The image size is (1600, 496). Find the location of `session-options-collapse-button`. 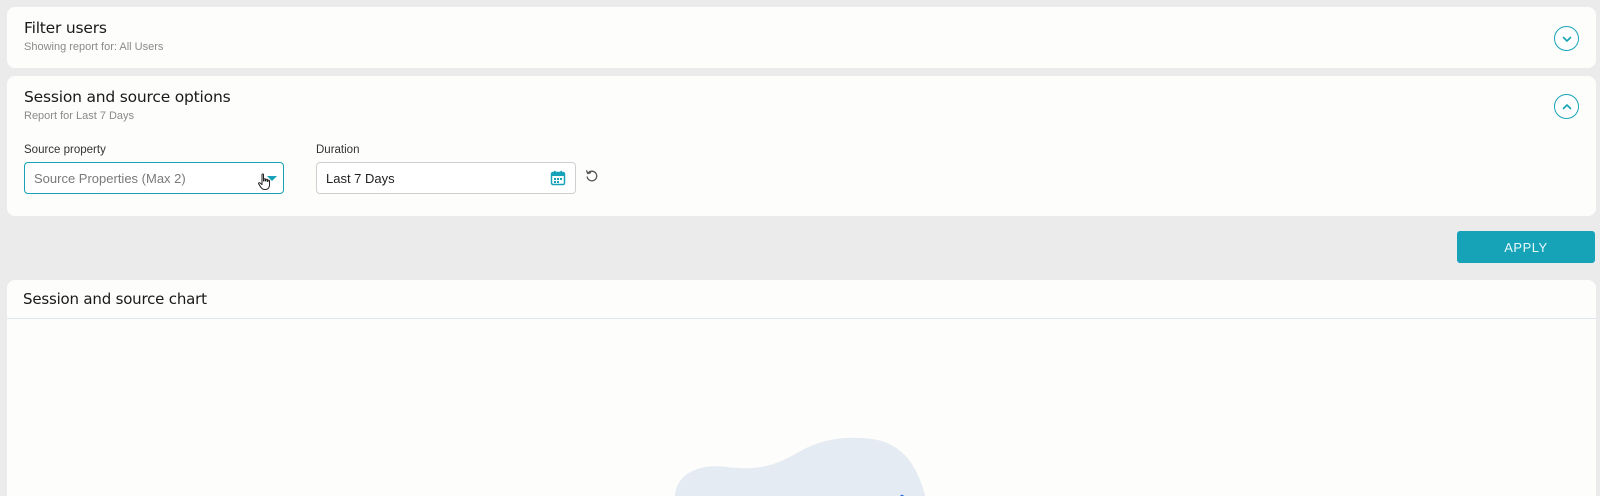

session-options-collapse-button is located at coordinates (1566, 106).